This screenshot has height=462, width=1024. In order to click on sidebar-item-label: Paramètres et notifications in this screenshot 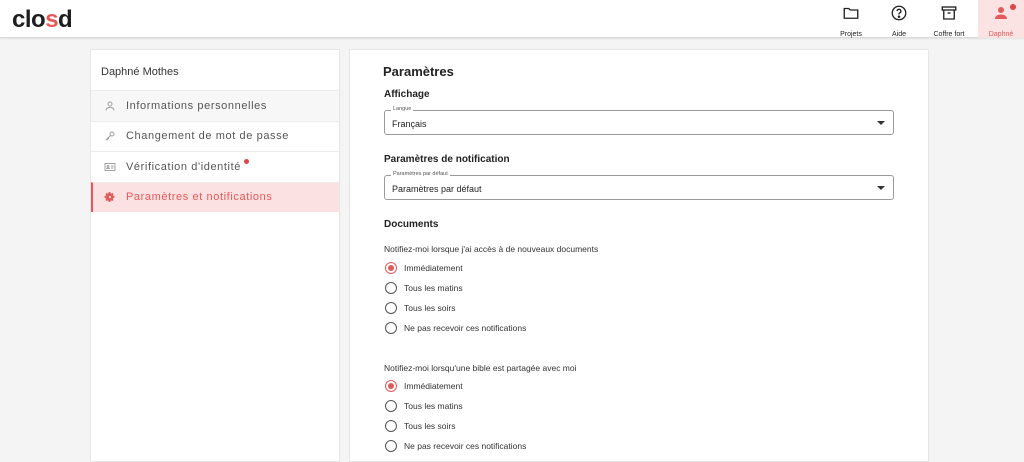, I will do `click(199, 197)`.